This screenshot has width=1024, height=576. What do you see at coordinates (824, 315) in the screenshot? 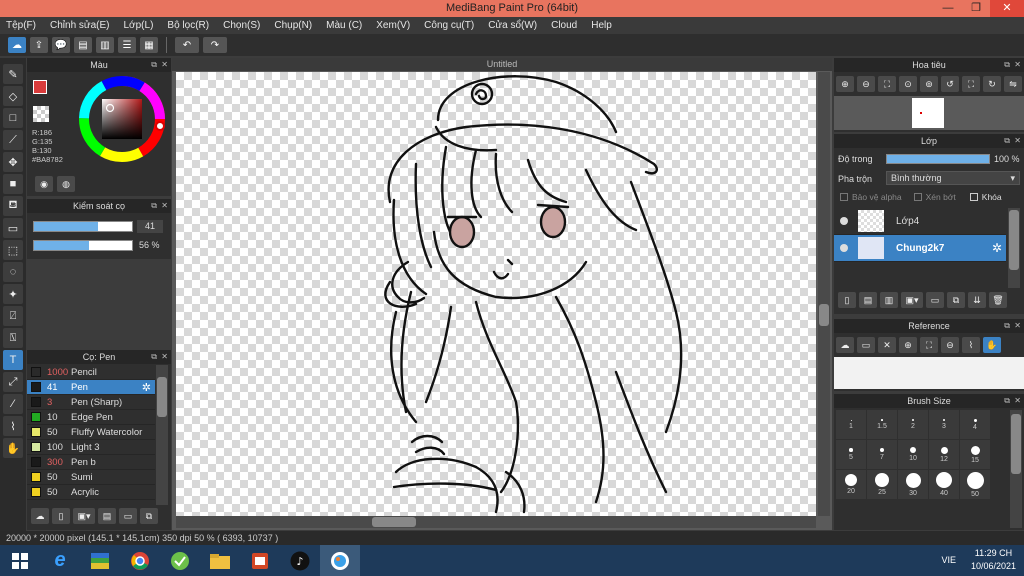
I see `canvas-vscroll-thumb` at bounding box center [824, 315].